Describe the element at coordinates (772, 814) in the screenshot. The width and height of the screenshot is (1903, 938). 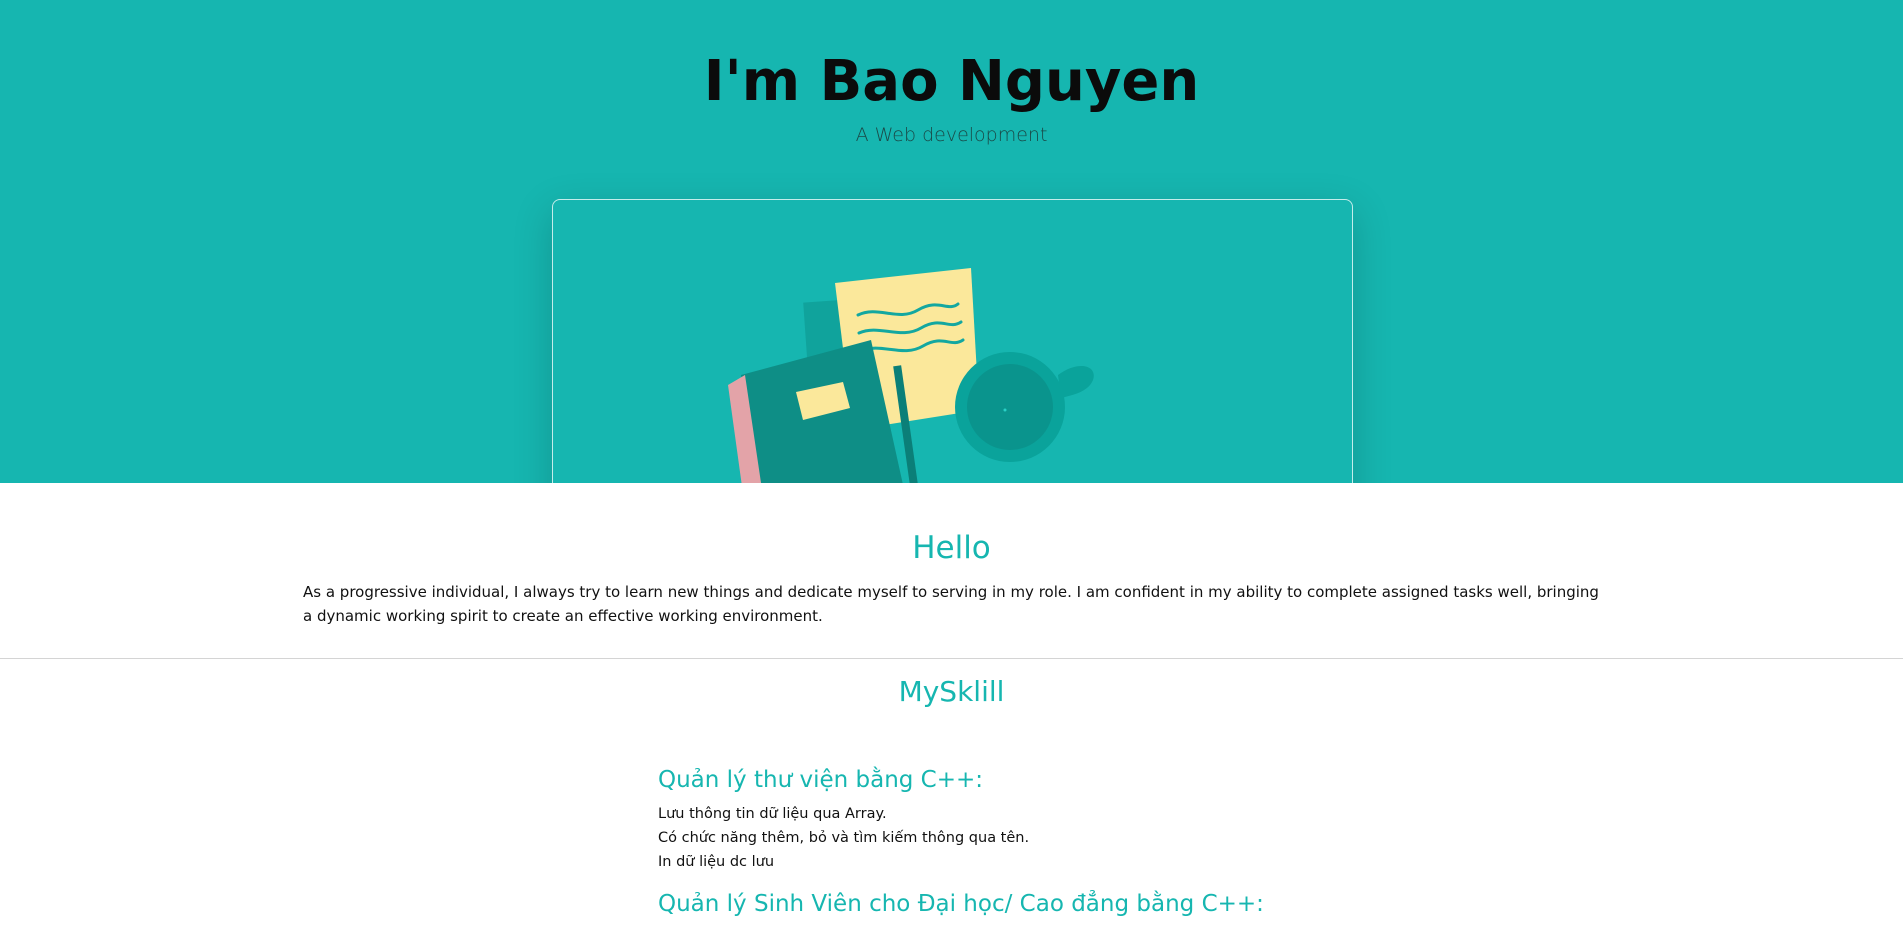
I see `project-detail-line: Lưu thông tin dữ liệu qua Array.` at that location.